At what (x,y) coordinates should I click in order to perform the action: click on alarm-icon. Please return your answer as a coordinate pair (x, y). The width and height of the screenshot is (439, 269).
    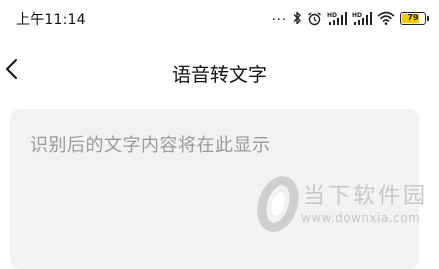
    Looking at the image, I should click on (314, 18).